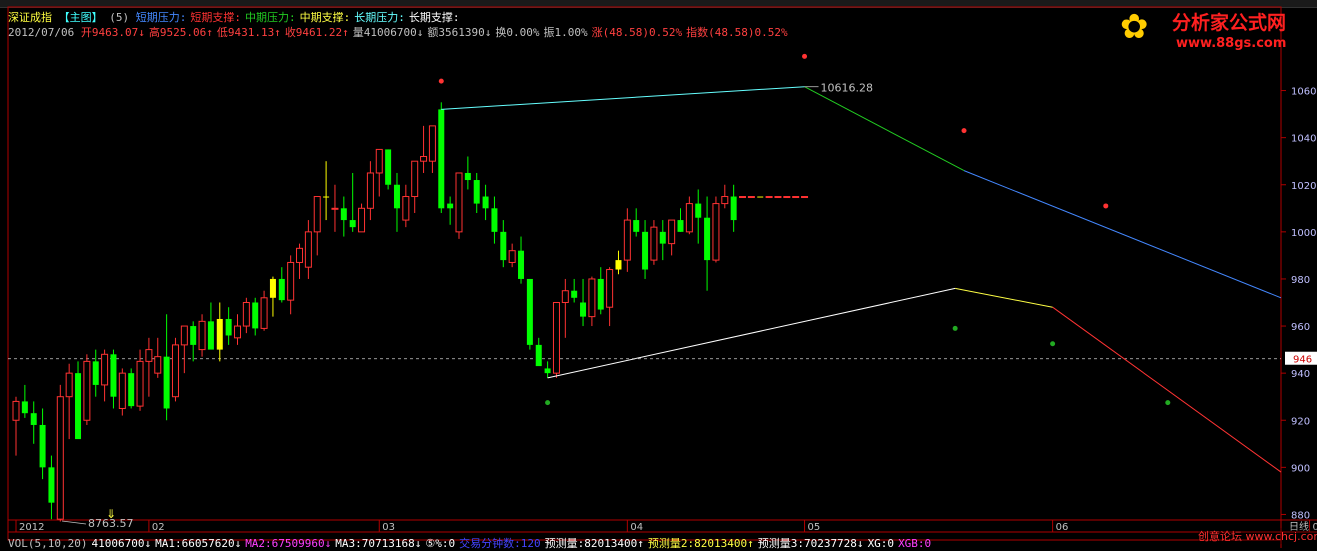 The height and width of the screenshot is (551, 1317). Describe the element at coordinates (215, 17) in the screenshot. I see `legend-item-1: 短期支撑:` at that location.